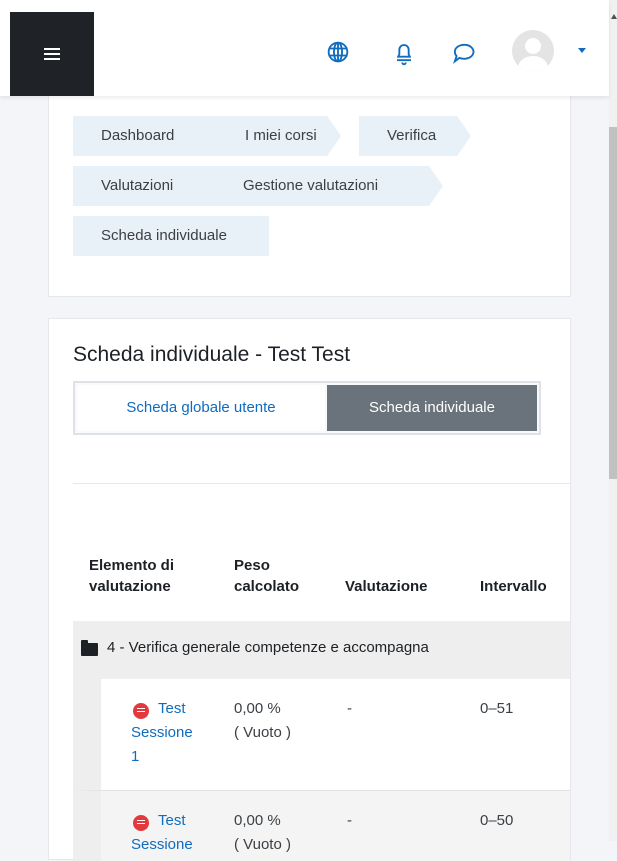 The image size is (617, 861). Describe the element at coordinates (463, 52) in the screenshot. I see `chat-icon` at that location.